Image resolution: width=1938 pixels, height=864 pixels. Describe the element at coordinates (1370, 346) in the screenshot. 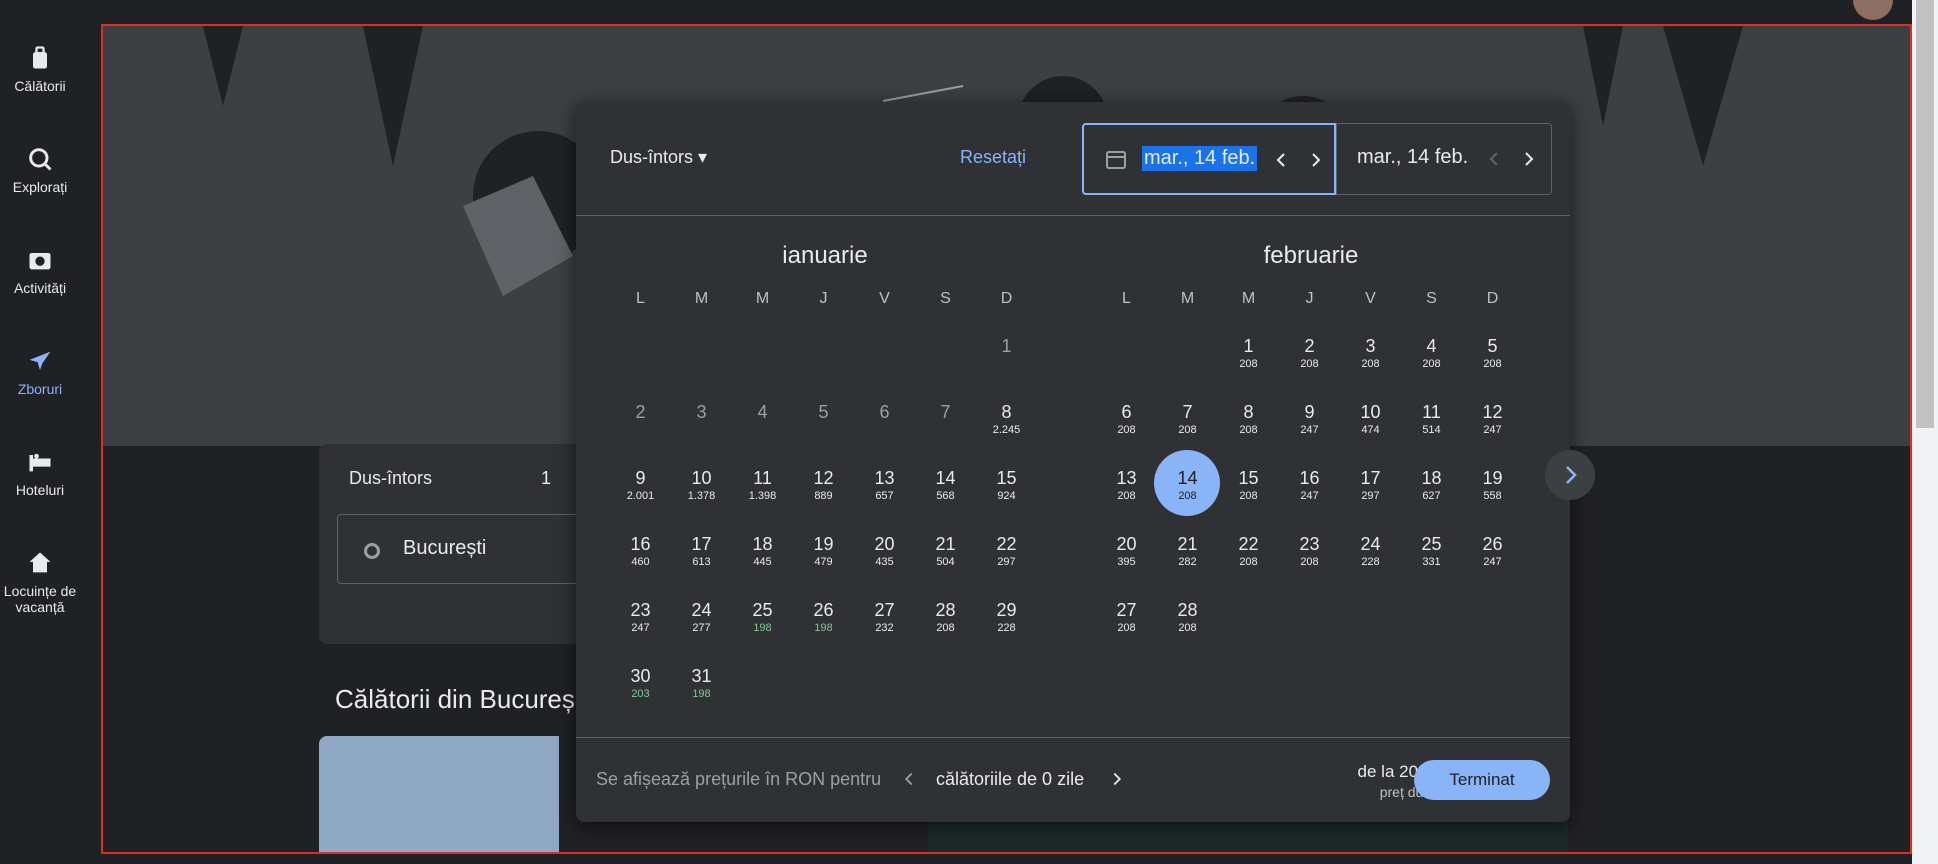

I see `day-number: 3` at that location.